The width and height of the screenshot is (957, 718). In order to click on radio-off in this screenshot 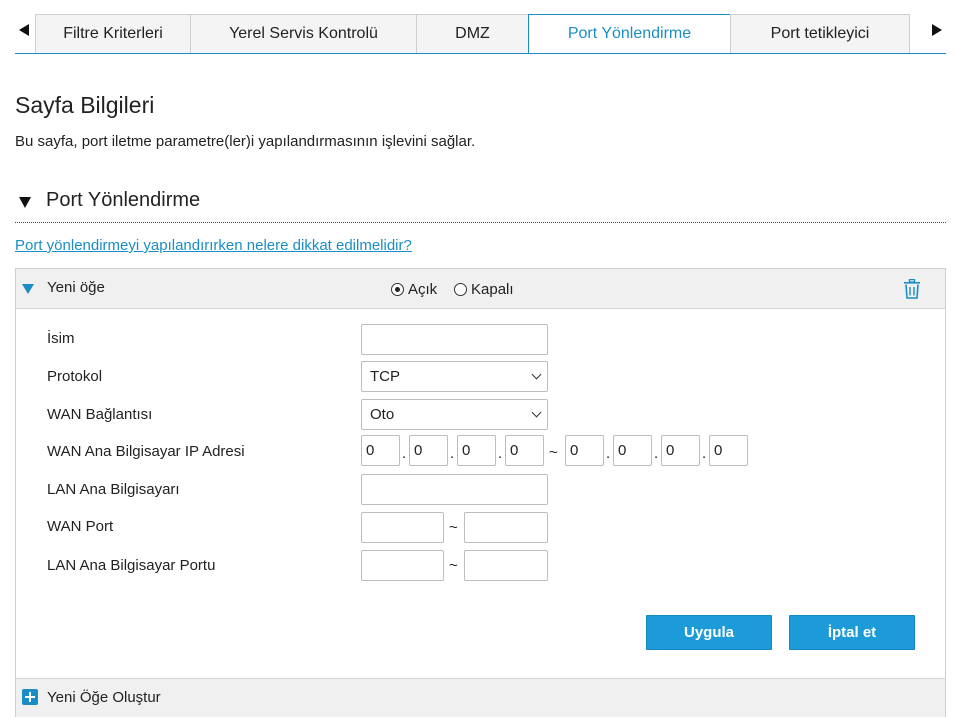, I will do `click(460, 289)`.